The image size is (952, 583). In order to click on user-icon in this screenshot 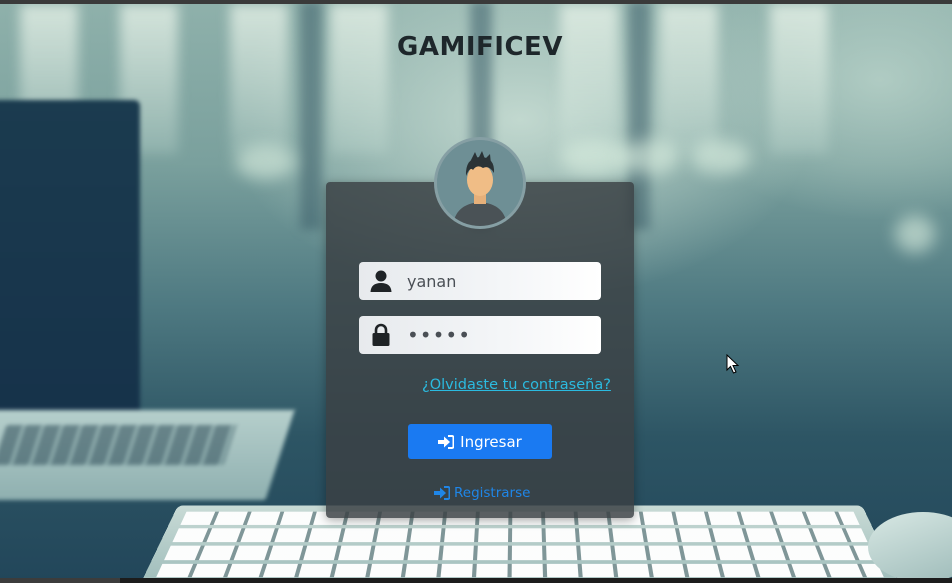, I will do `click(381, 281)`.